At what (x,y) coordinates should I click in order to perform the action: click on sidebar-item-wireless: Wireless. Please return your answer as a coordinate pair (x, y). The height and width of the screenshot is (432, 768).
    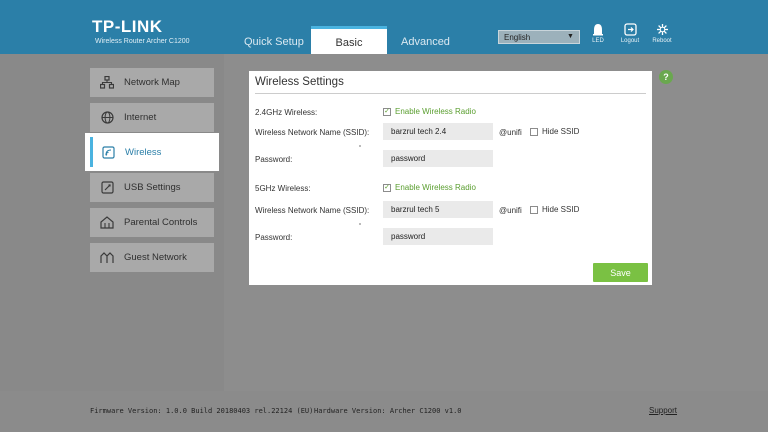
    Looking at the image, I should click on (152, 152).